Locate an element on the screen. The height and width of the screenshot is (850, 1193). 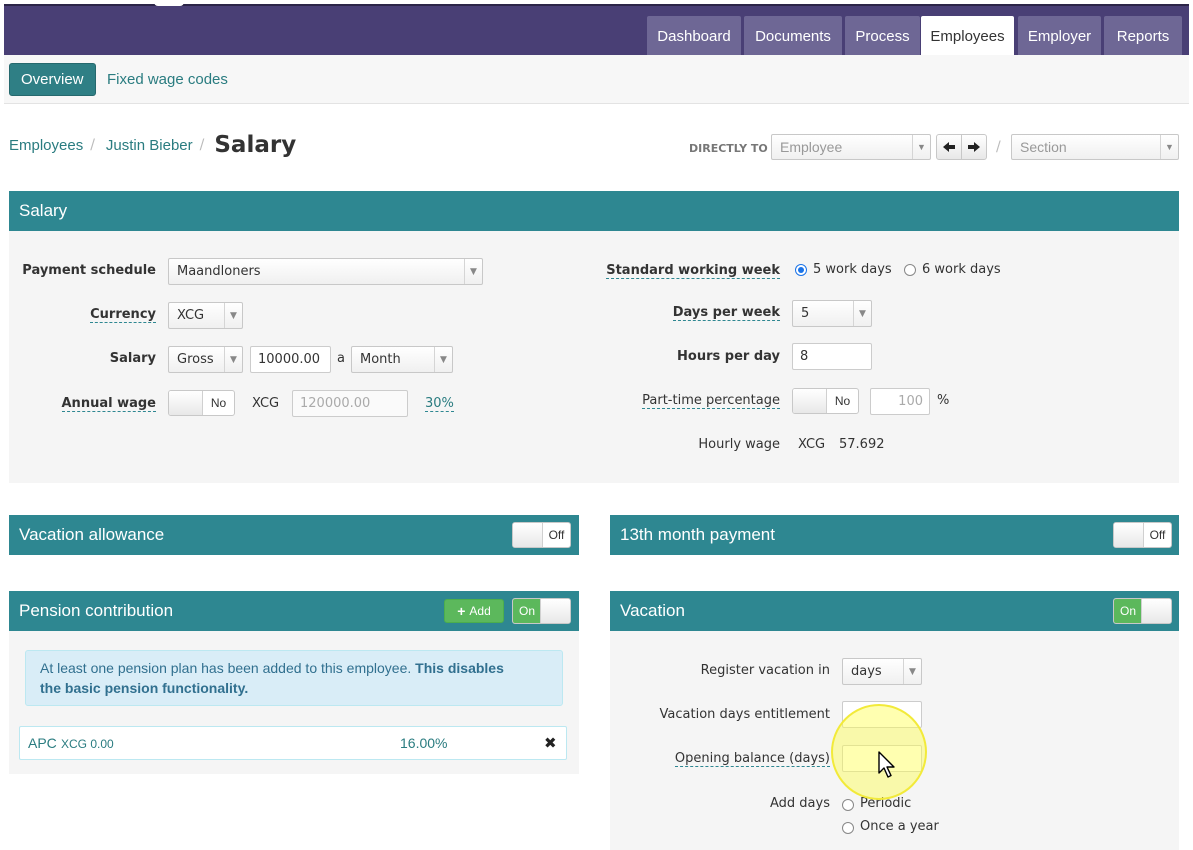
tab-dashboard: Dashboard is located at coordinates (694, 36).